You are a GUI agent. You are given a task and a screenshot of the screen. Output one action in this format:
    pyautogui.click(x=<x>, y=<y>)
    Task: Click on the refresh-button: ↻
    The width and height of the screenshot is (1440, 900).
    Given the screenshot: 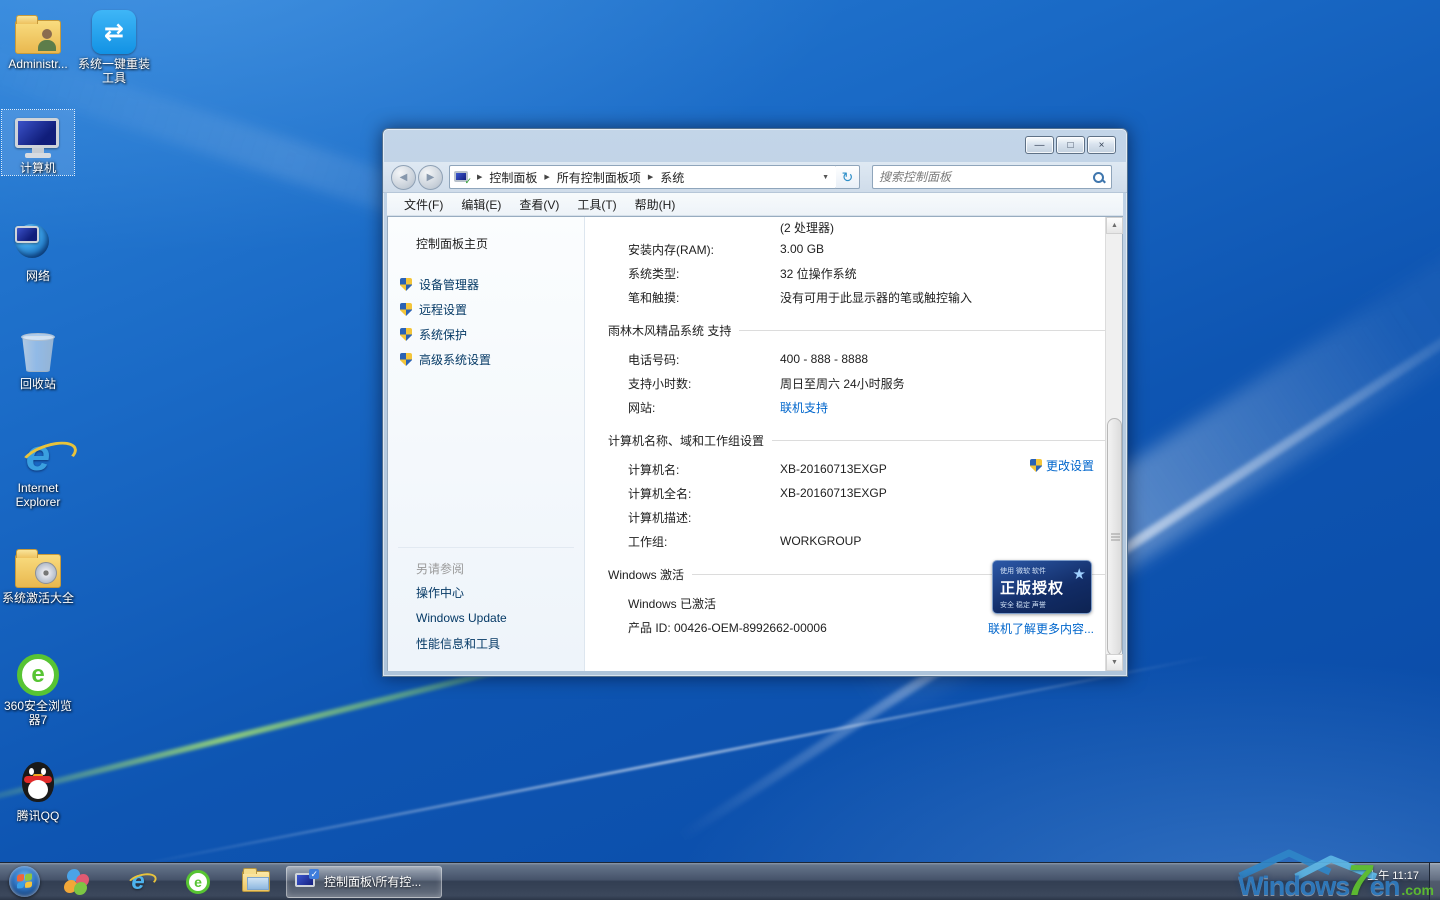 What is the action you would take?
    pyautogui.click(x=848, y=177)
    